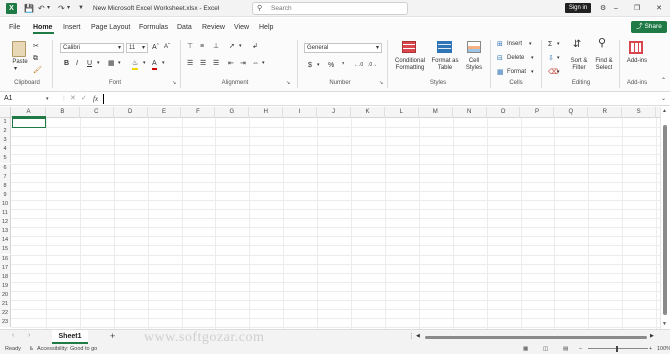 This screenshot has height=354, width=670. What do you see at coordinates (29, 8) in the screenshot?
I see `save-icon: 💾` at bounding box center [29, 8].